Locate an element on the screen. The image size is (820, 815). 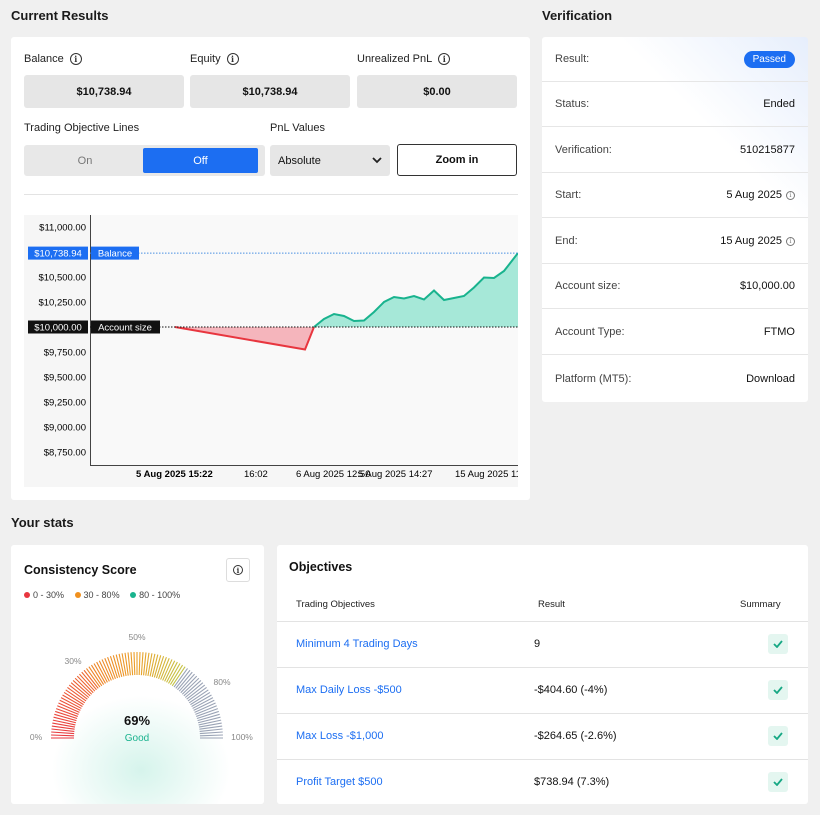
balance-info-icon: i is located at coordinates (75, 59).